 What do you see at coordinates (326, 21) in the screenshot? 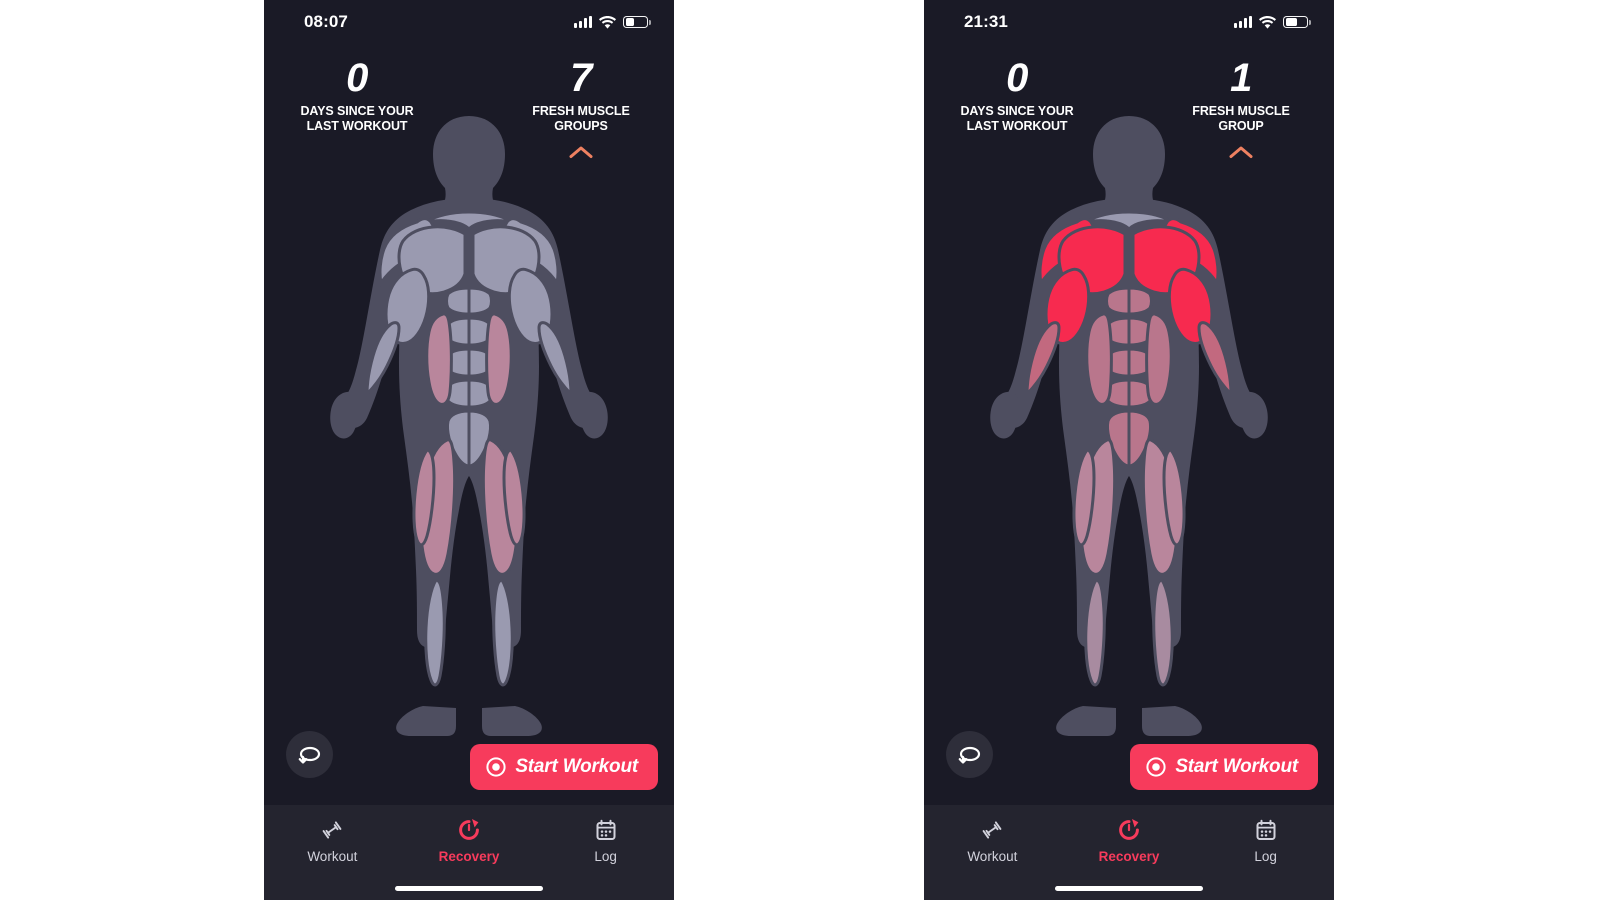
I see `status-clock: 08:07` at bounding box center [326, 21].